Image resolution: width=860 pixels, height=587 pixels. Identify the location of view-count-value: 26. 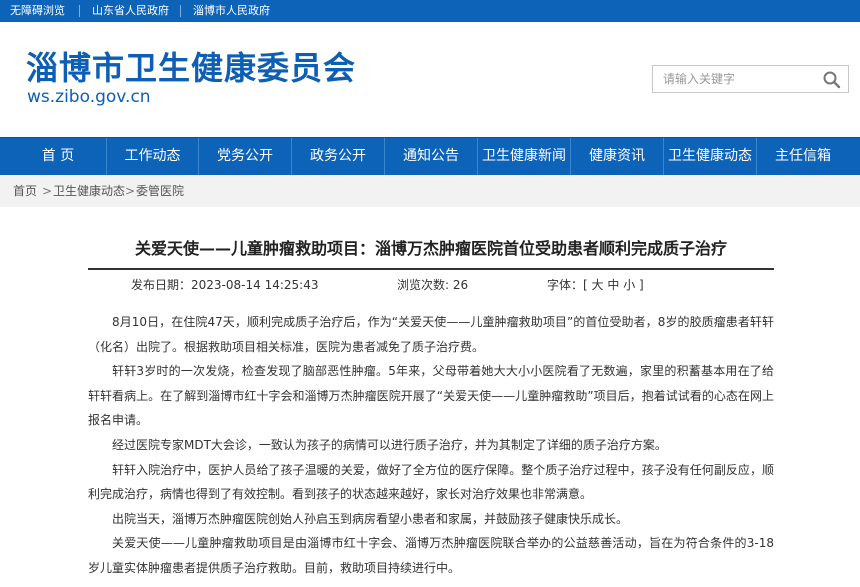
(460, 285).